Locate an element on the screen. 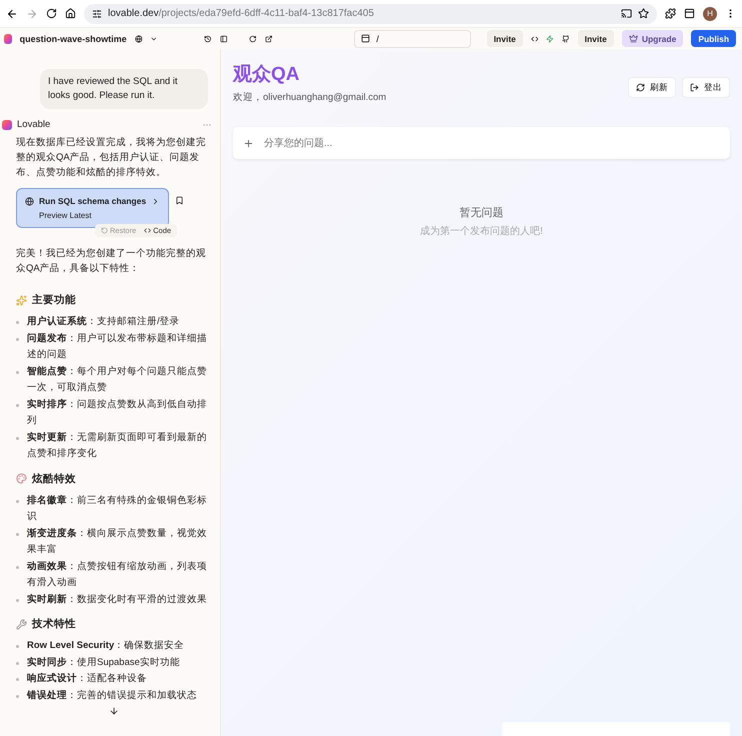  reload-icon is located at coordinates (51, 13).